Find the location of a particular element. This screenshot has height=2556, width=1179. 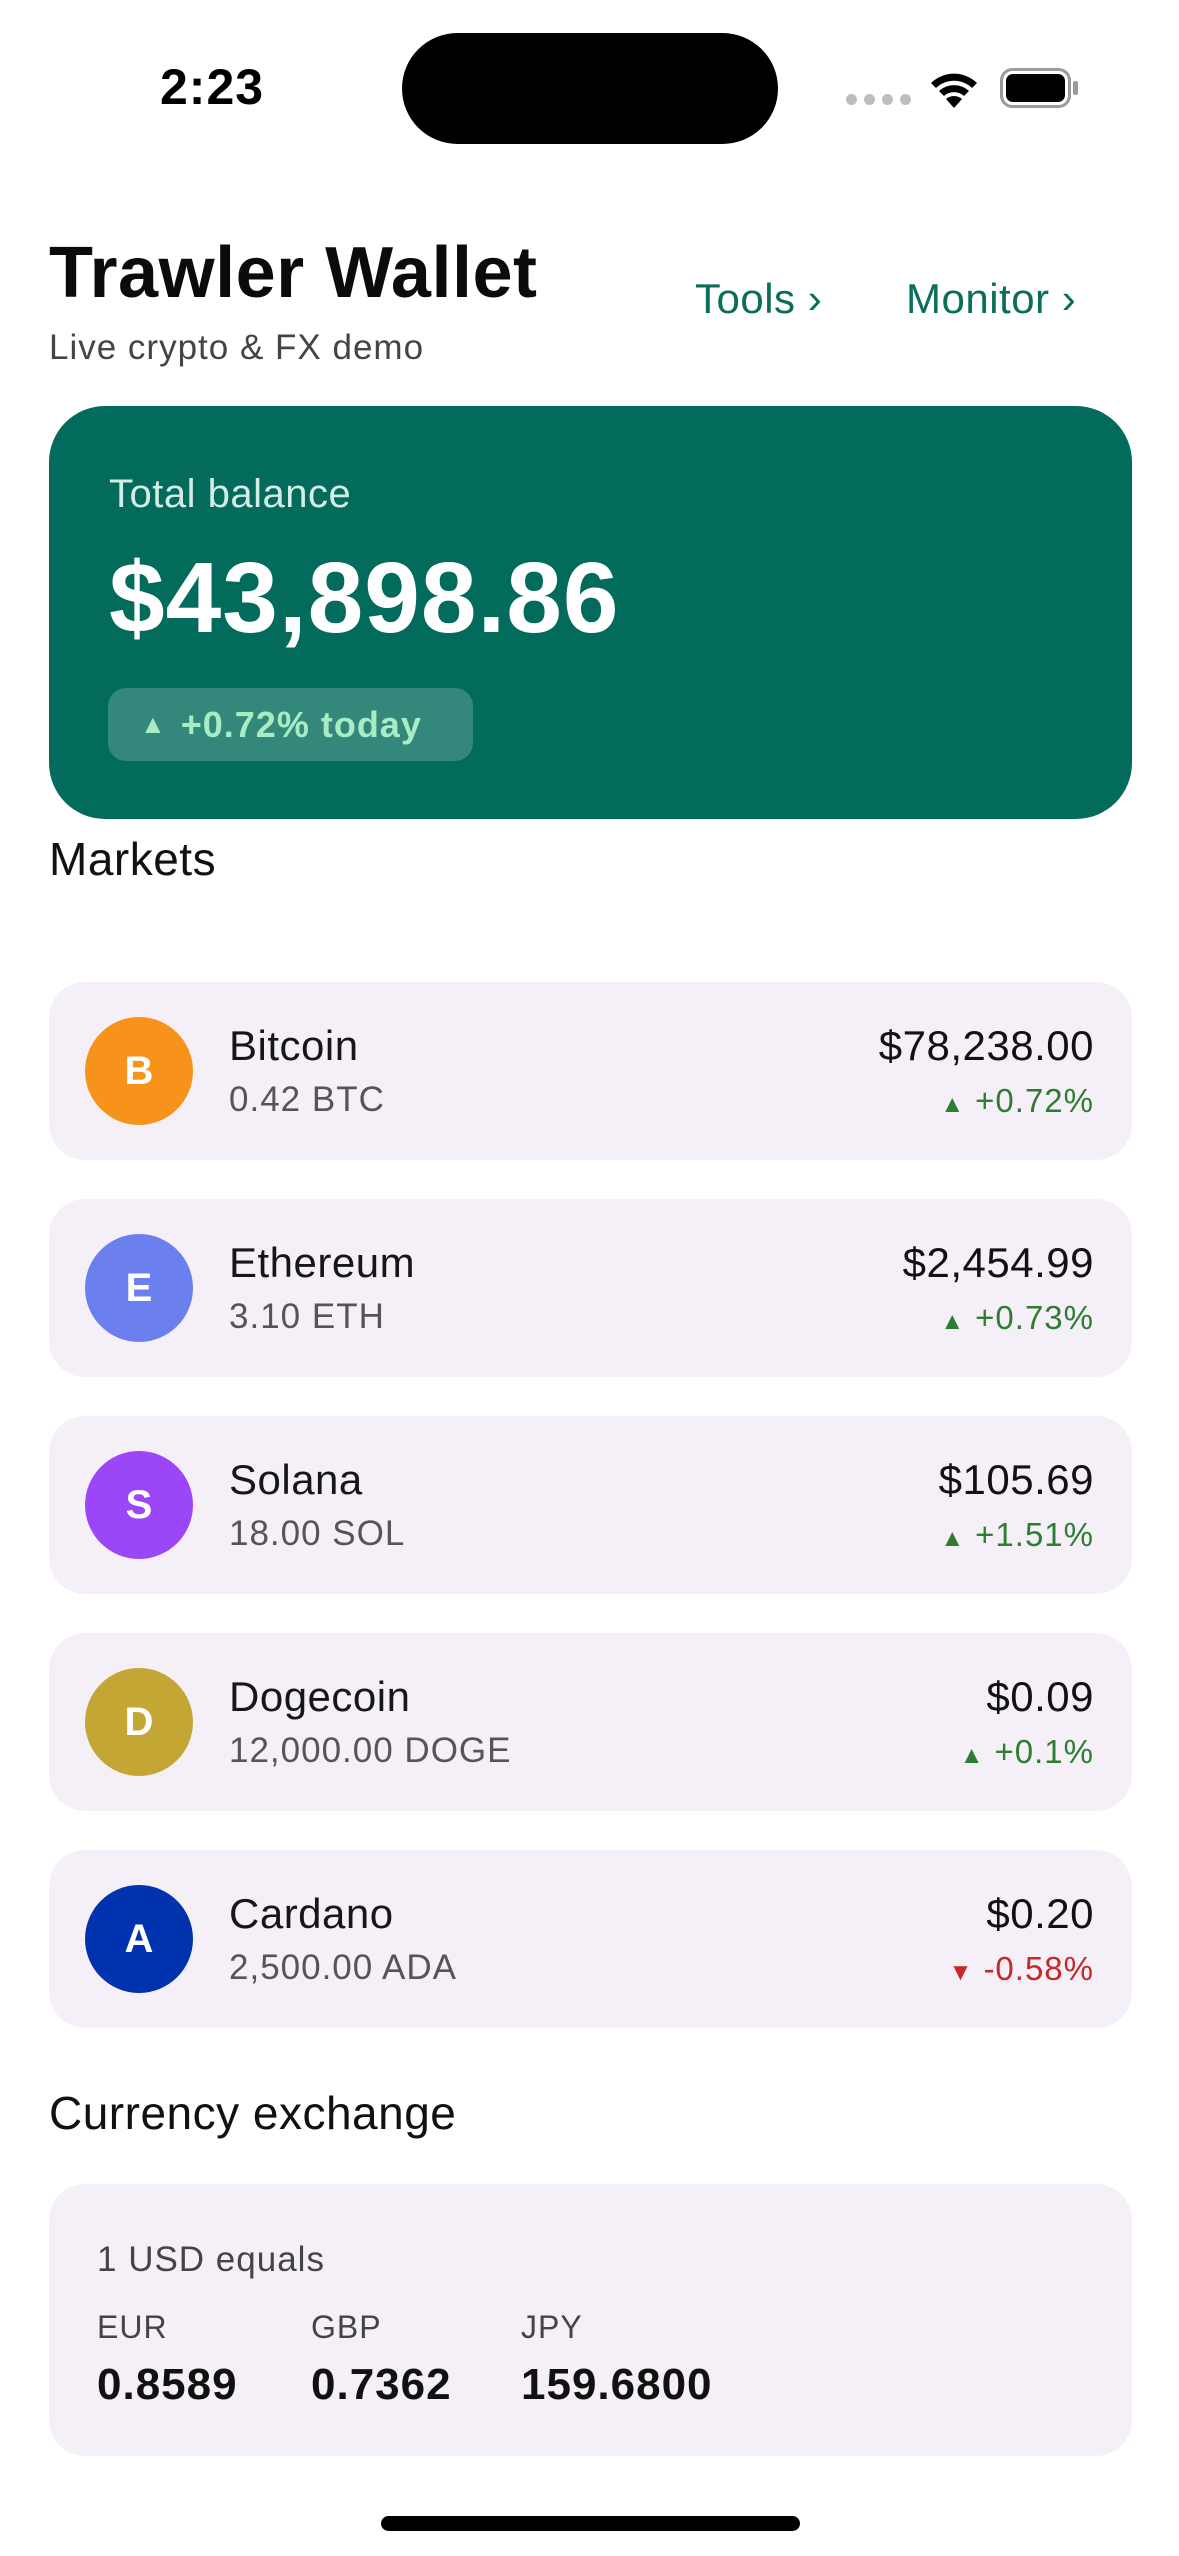

coin-holding: 0.42 BTC is located at coordinates (307, 1099).